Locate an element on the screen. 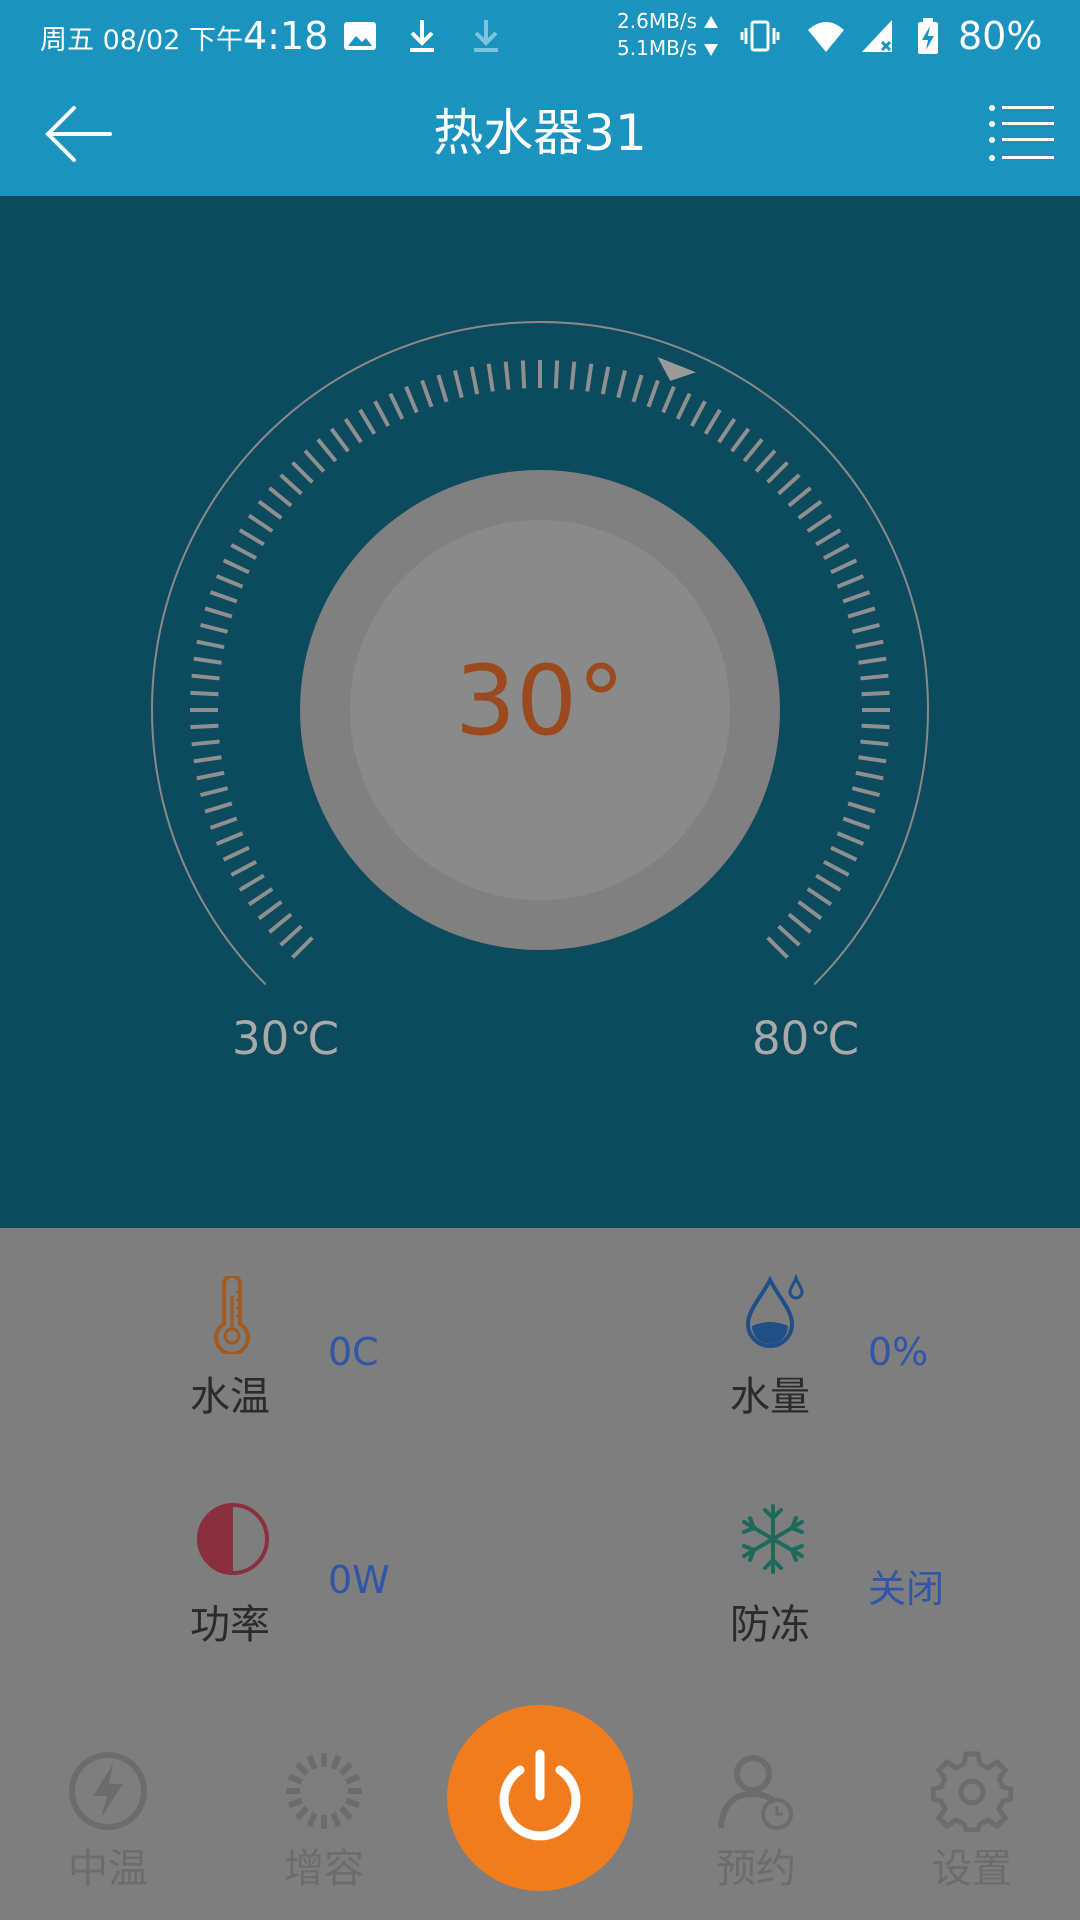 This screenshot has height=1920, width=1080. signal-icon is located at coordinates (877, 36).